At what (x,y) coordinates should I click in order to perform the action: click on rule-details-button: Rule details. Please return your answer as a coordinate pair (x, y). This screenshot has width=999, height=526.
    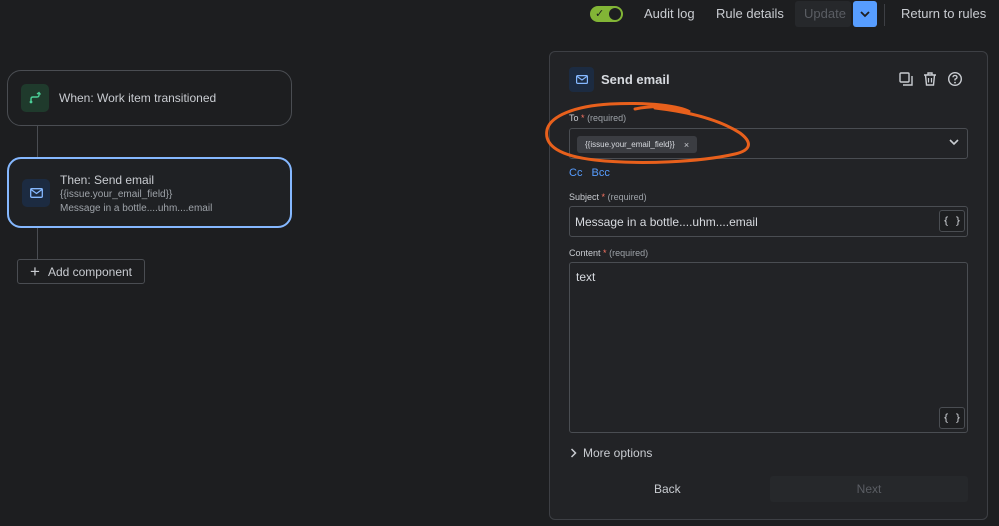
    Looking at the image, I should click on (750, 14).